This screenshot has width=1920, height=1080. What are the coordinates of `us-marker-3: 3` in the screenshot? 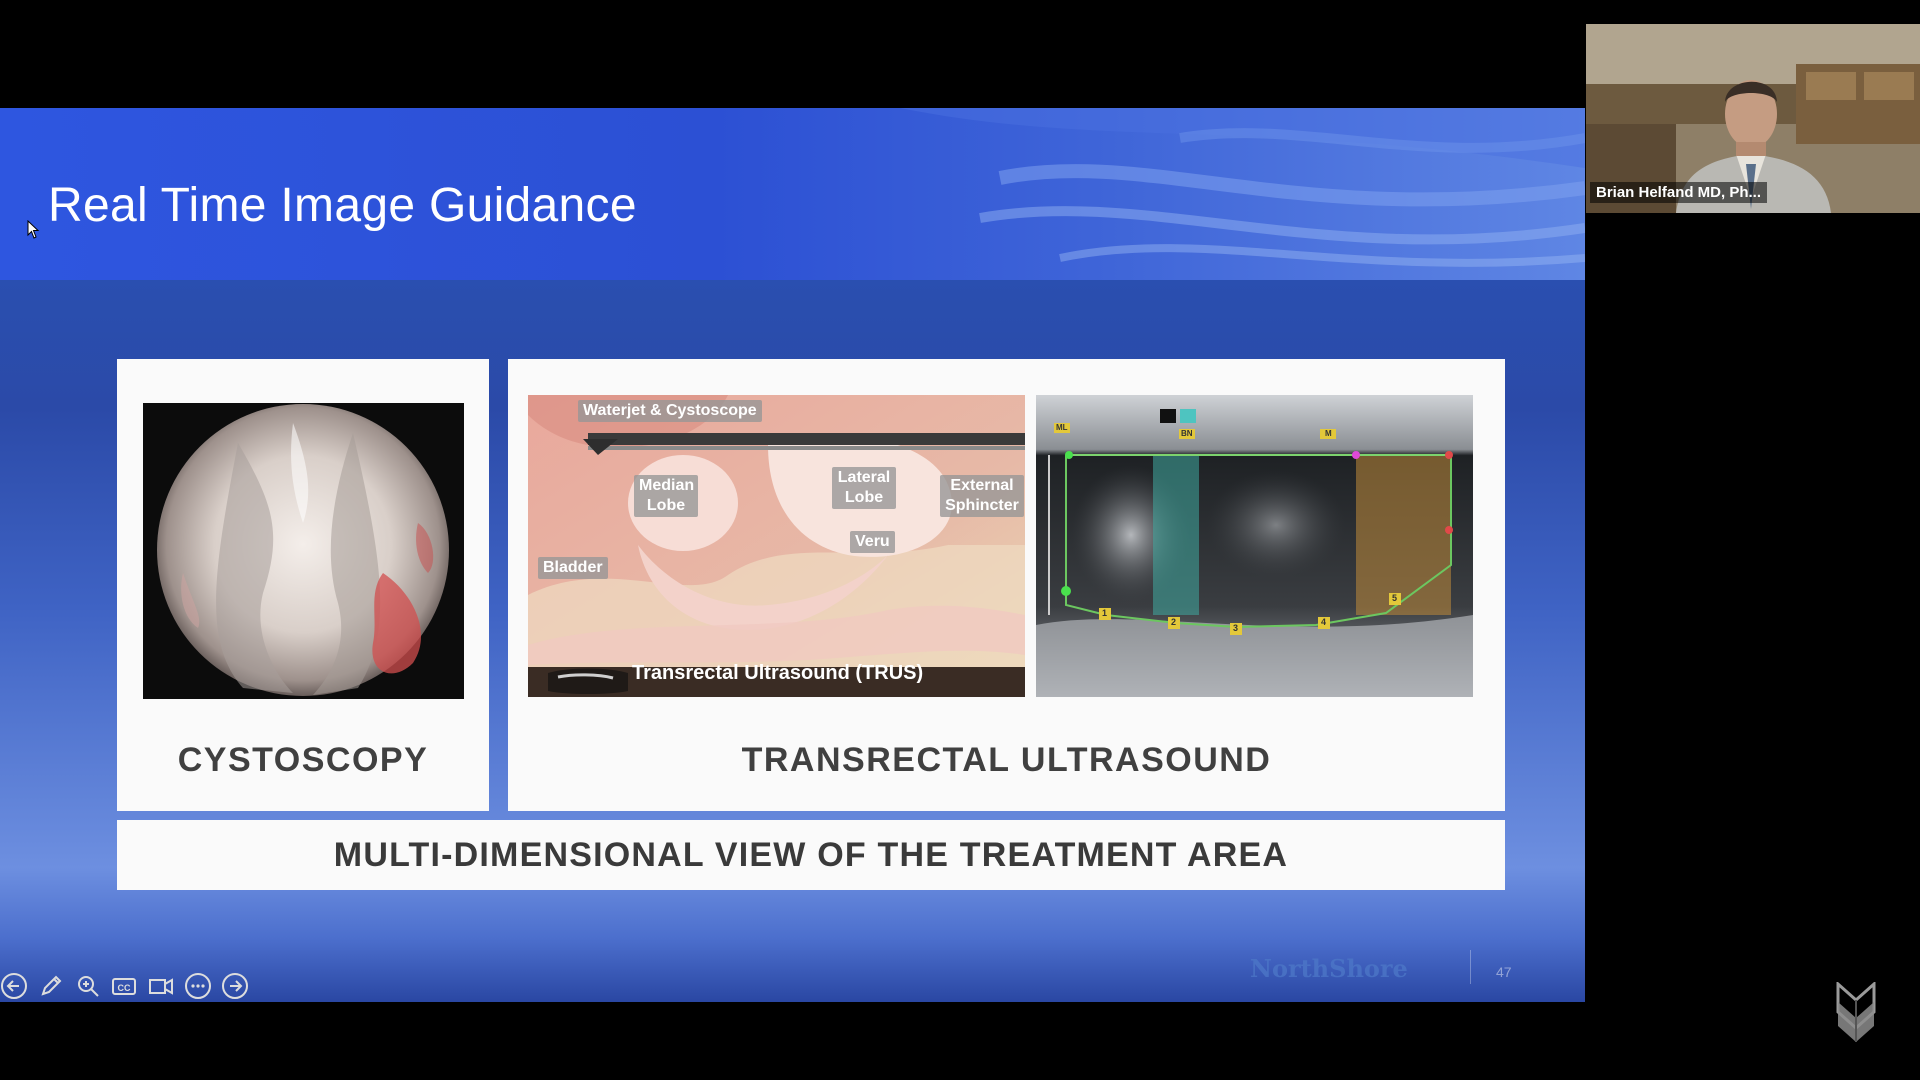 It's located at (1236, 628).